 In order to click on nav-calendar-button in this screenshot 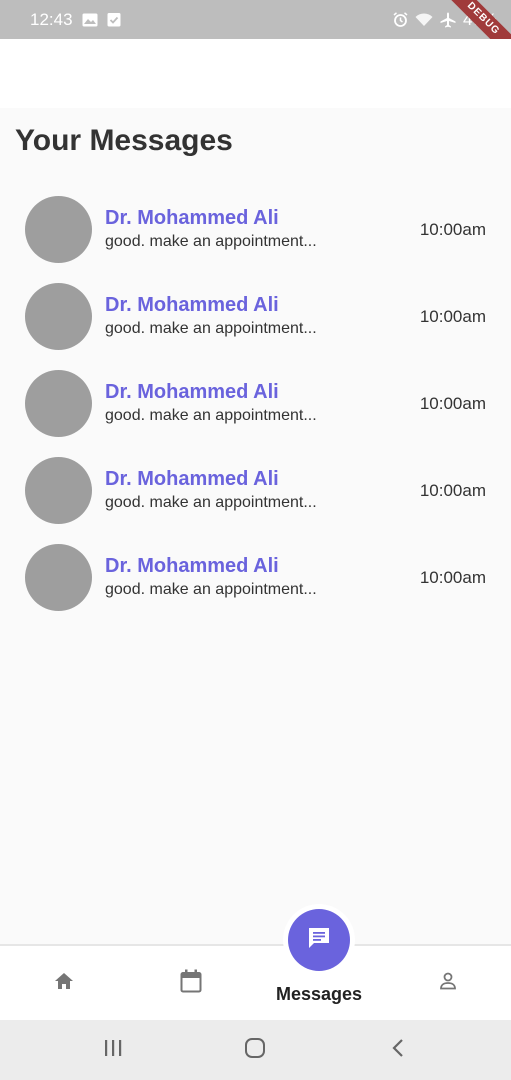, I will do `click(191, 983)`.